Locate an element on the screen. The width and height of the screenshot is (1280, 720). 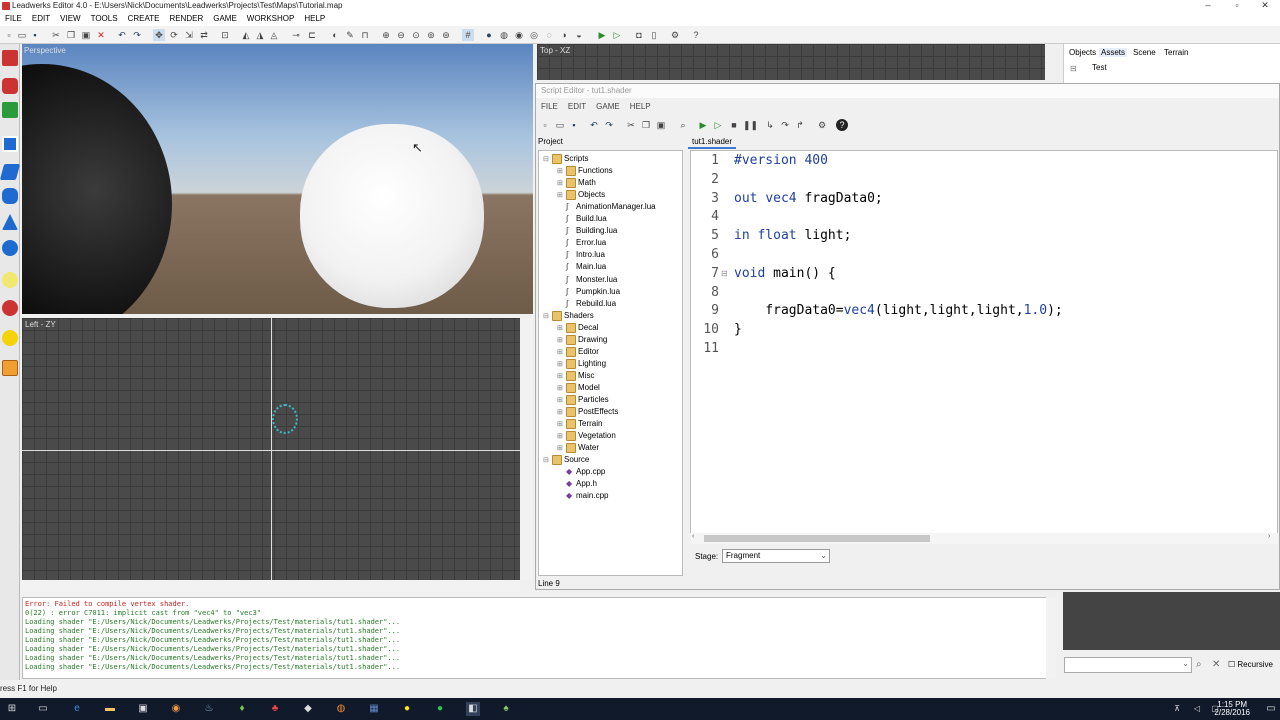
view-shaded-icon: ◎ is located at coordinates (534, 35).